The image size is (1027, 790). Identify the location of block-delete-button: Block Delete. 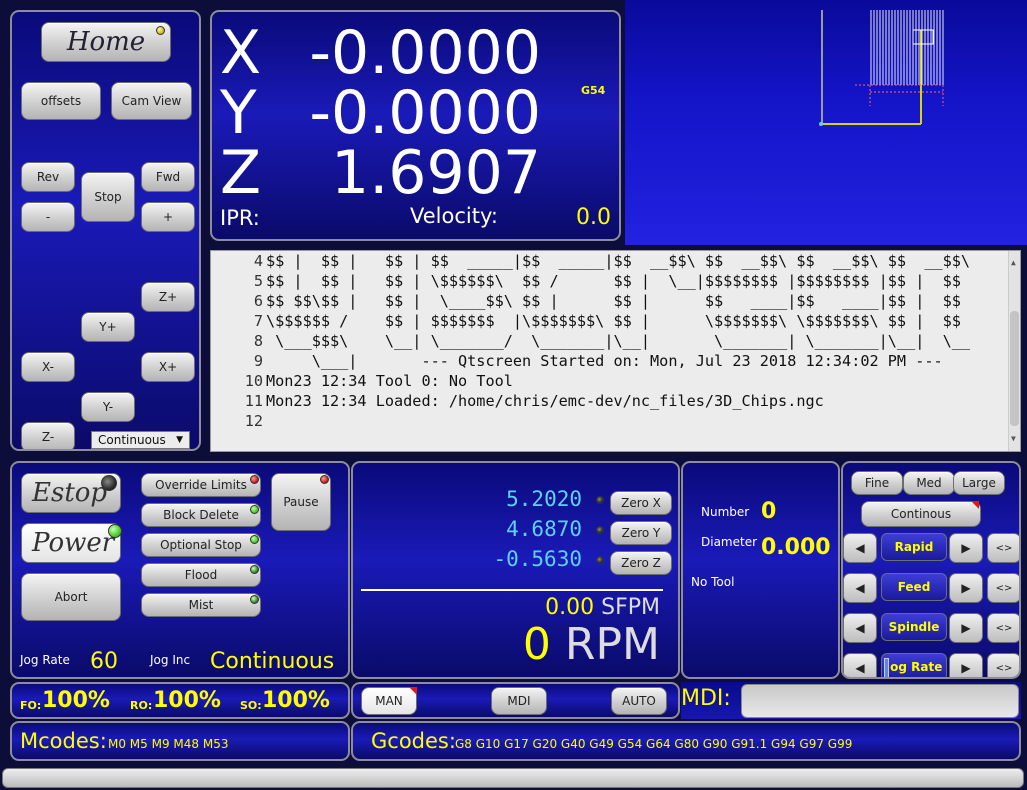
(201, 515).